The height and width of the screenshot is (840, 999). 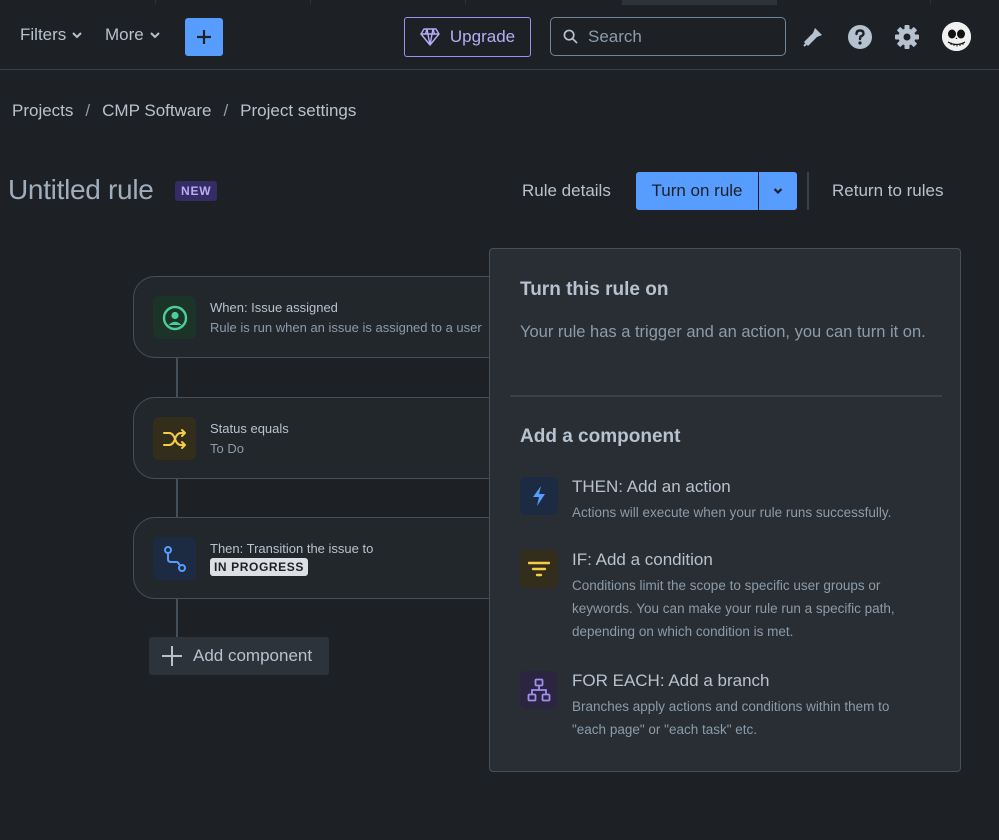 I want to click on action-value: IN PROGRESS, so click(x=259, y=567).